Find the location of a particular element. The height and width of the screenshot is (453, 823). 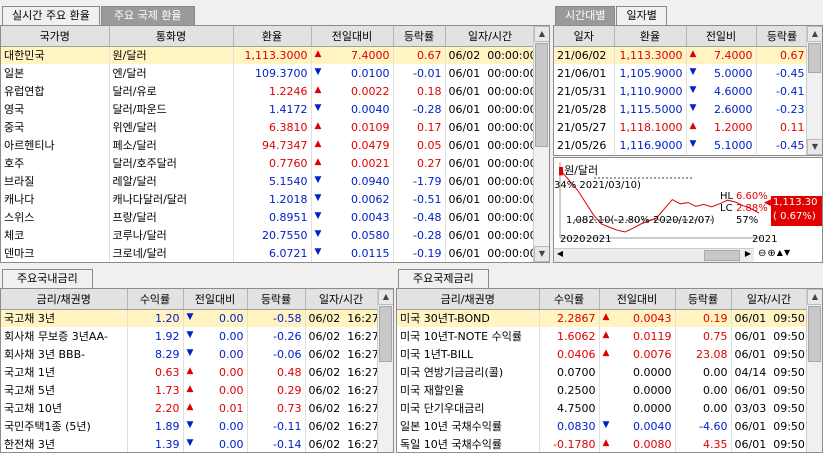

yield-cell: 0.0830 is located at coordinates (569, 426).